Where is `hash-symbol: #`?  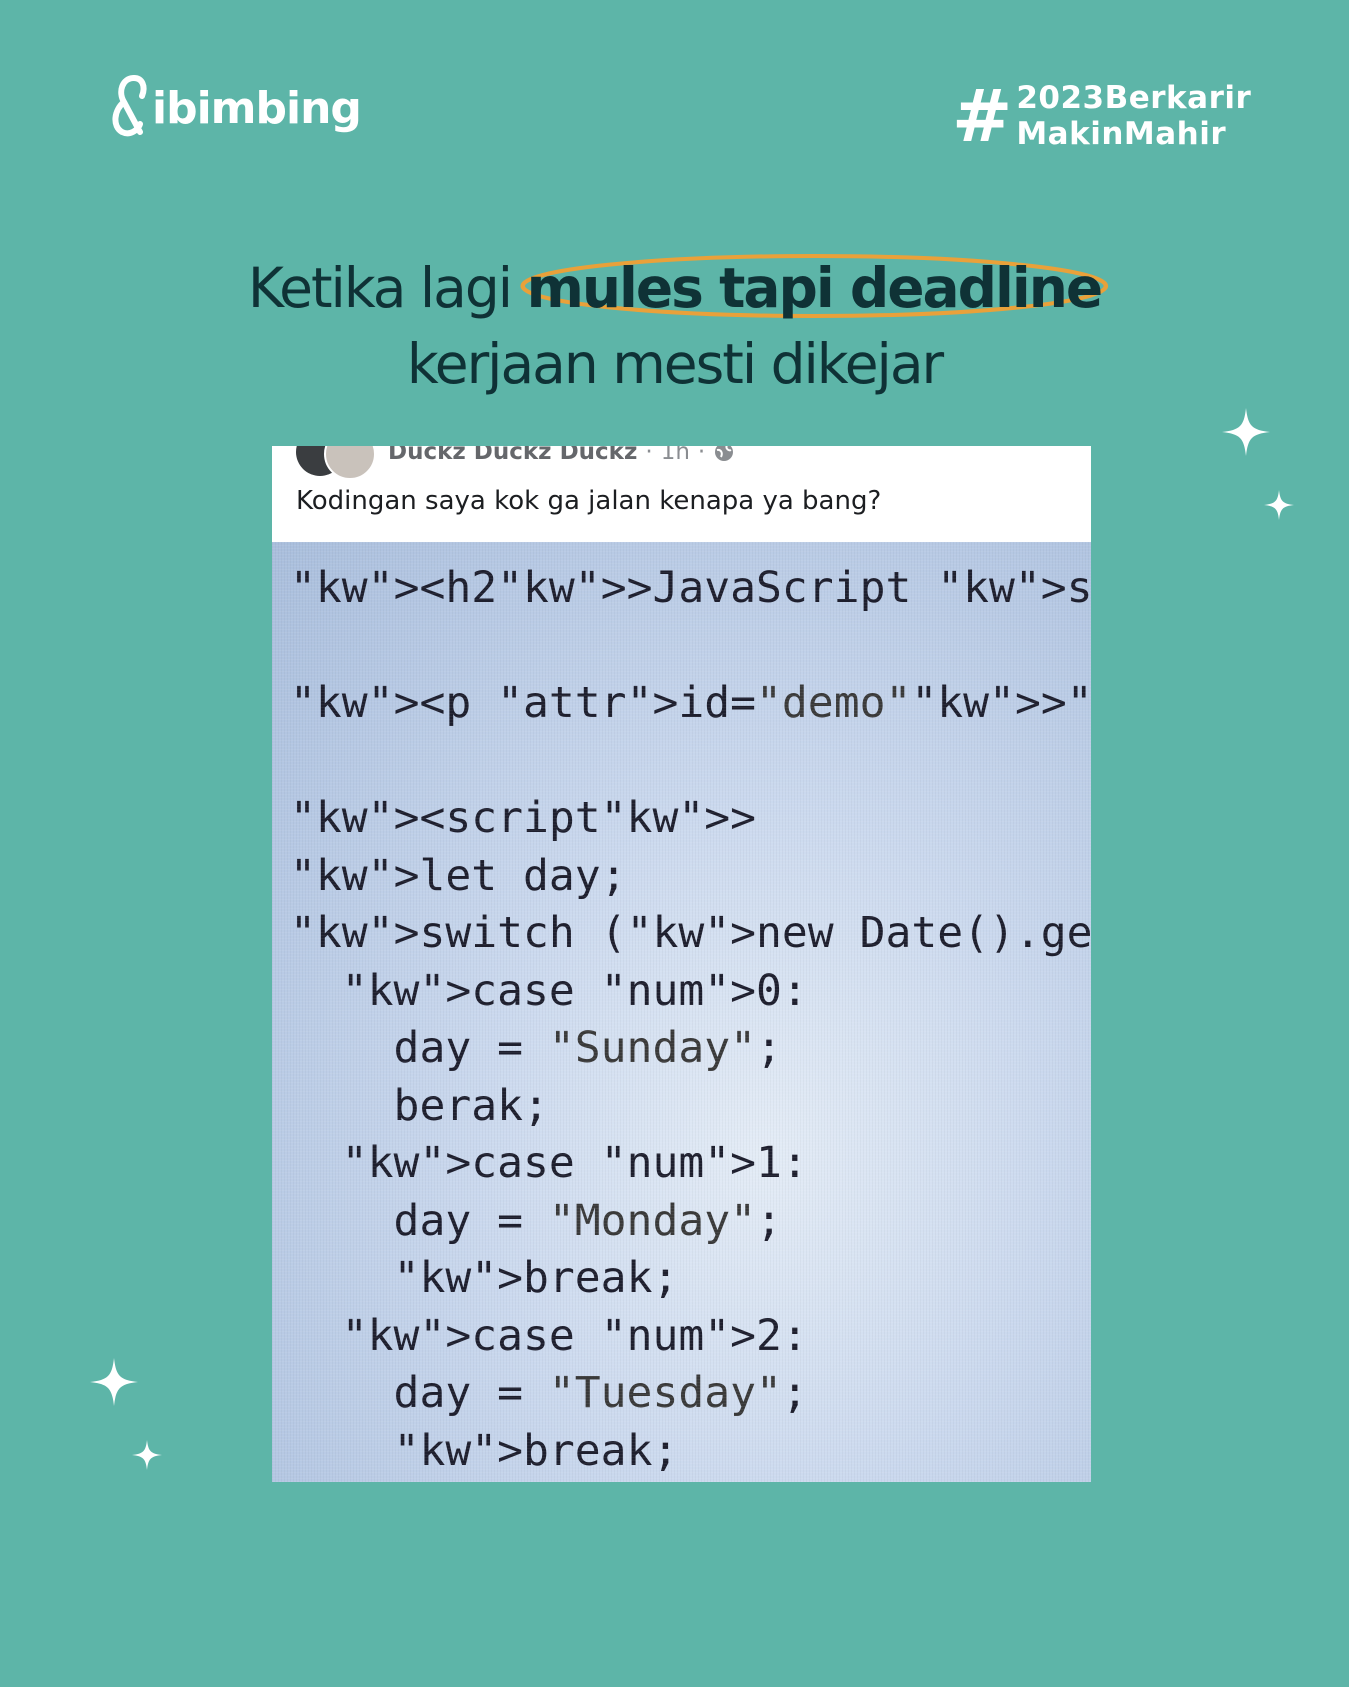 hash-symbol: # is located at coordinates (982, 116).